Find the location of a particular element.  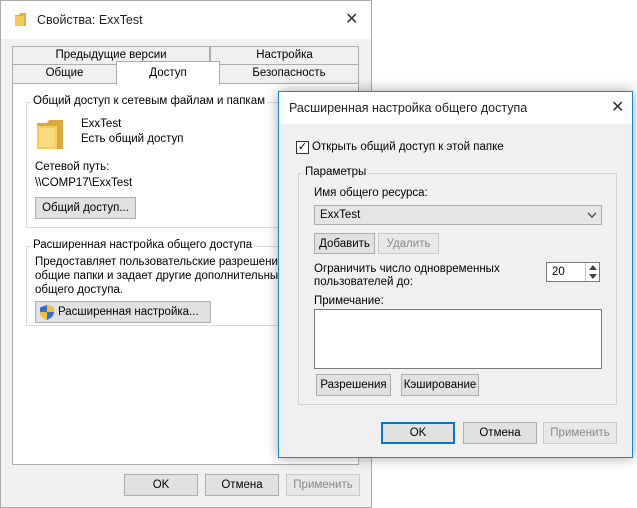

permissions-button: Разрешения is located at coordinates (353, 385).